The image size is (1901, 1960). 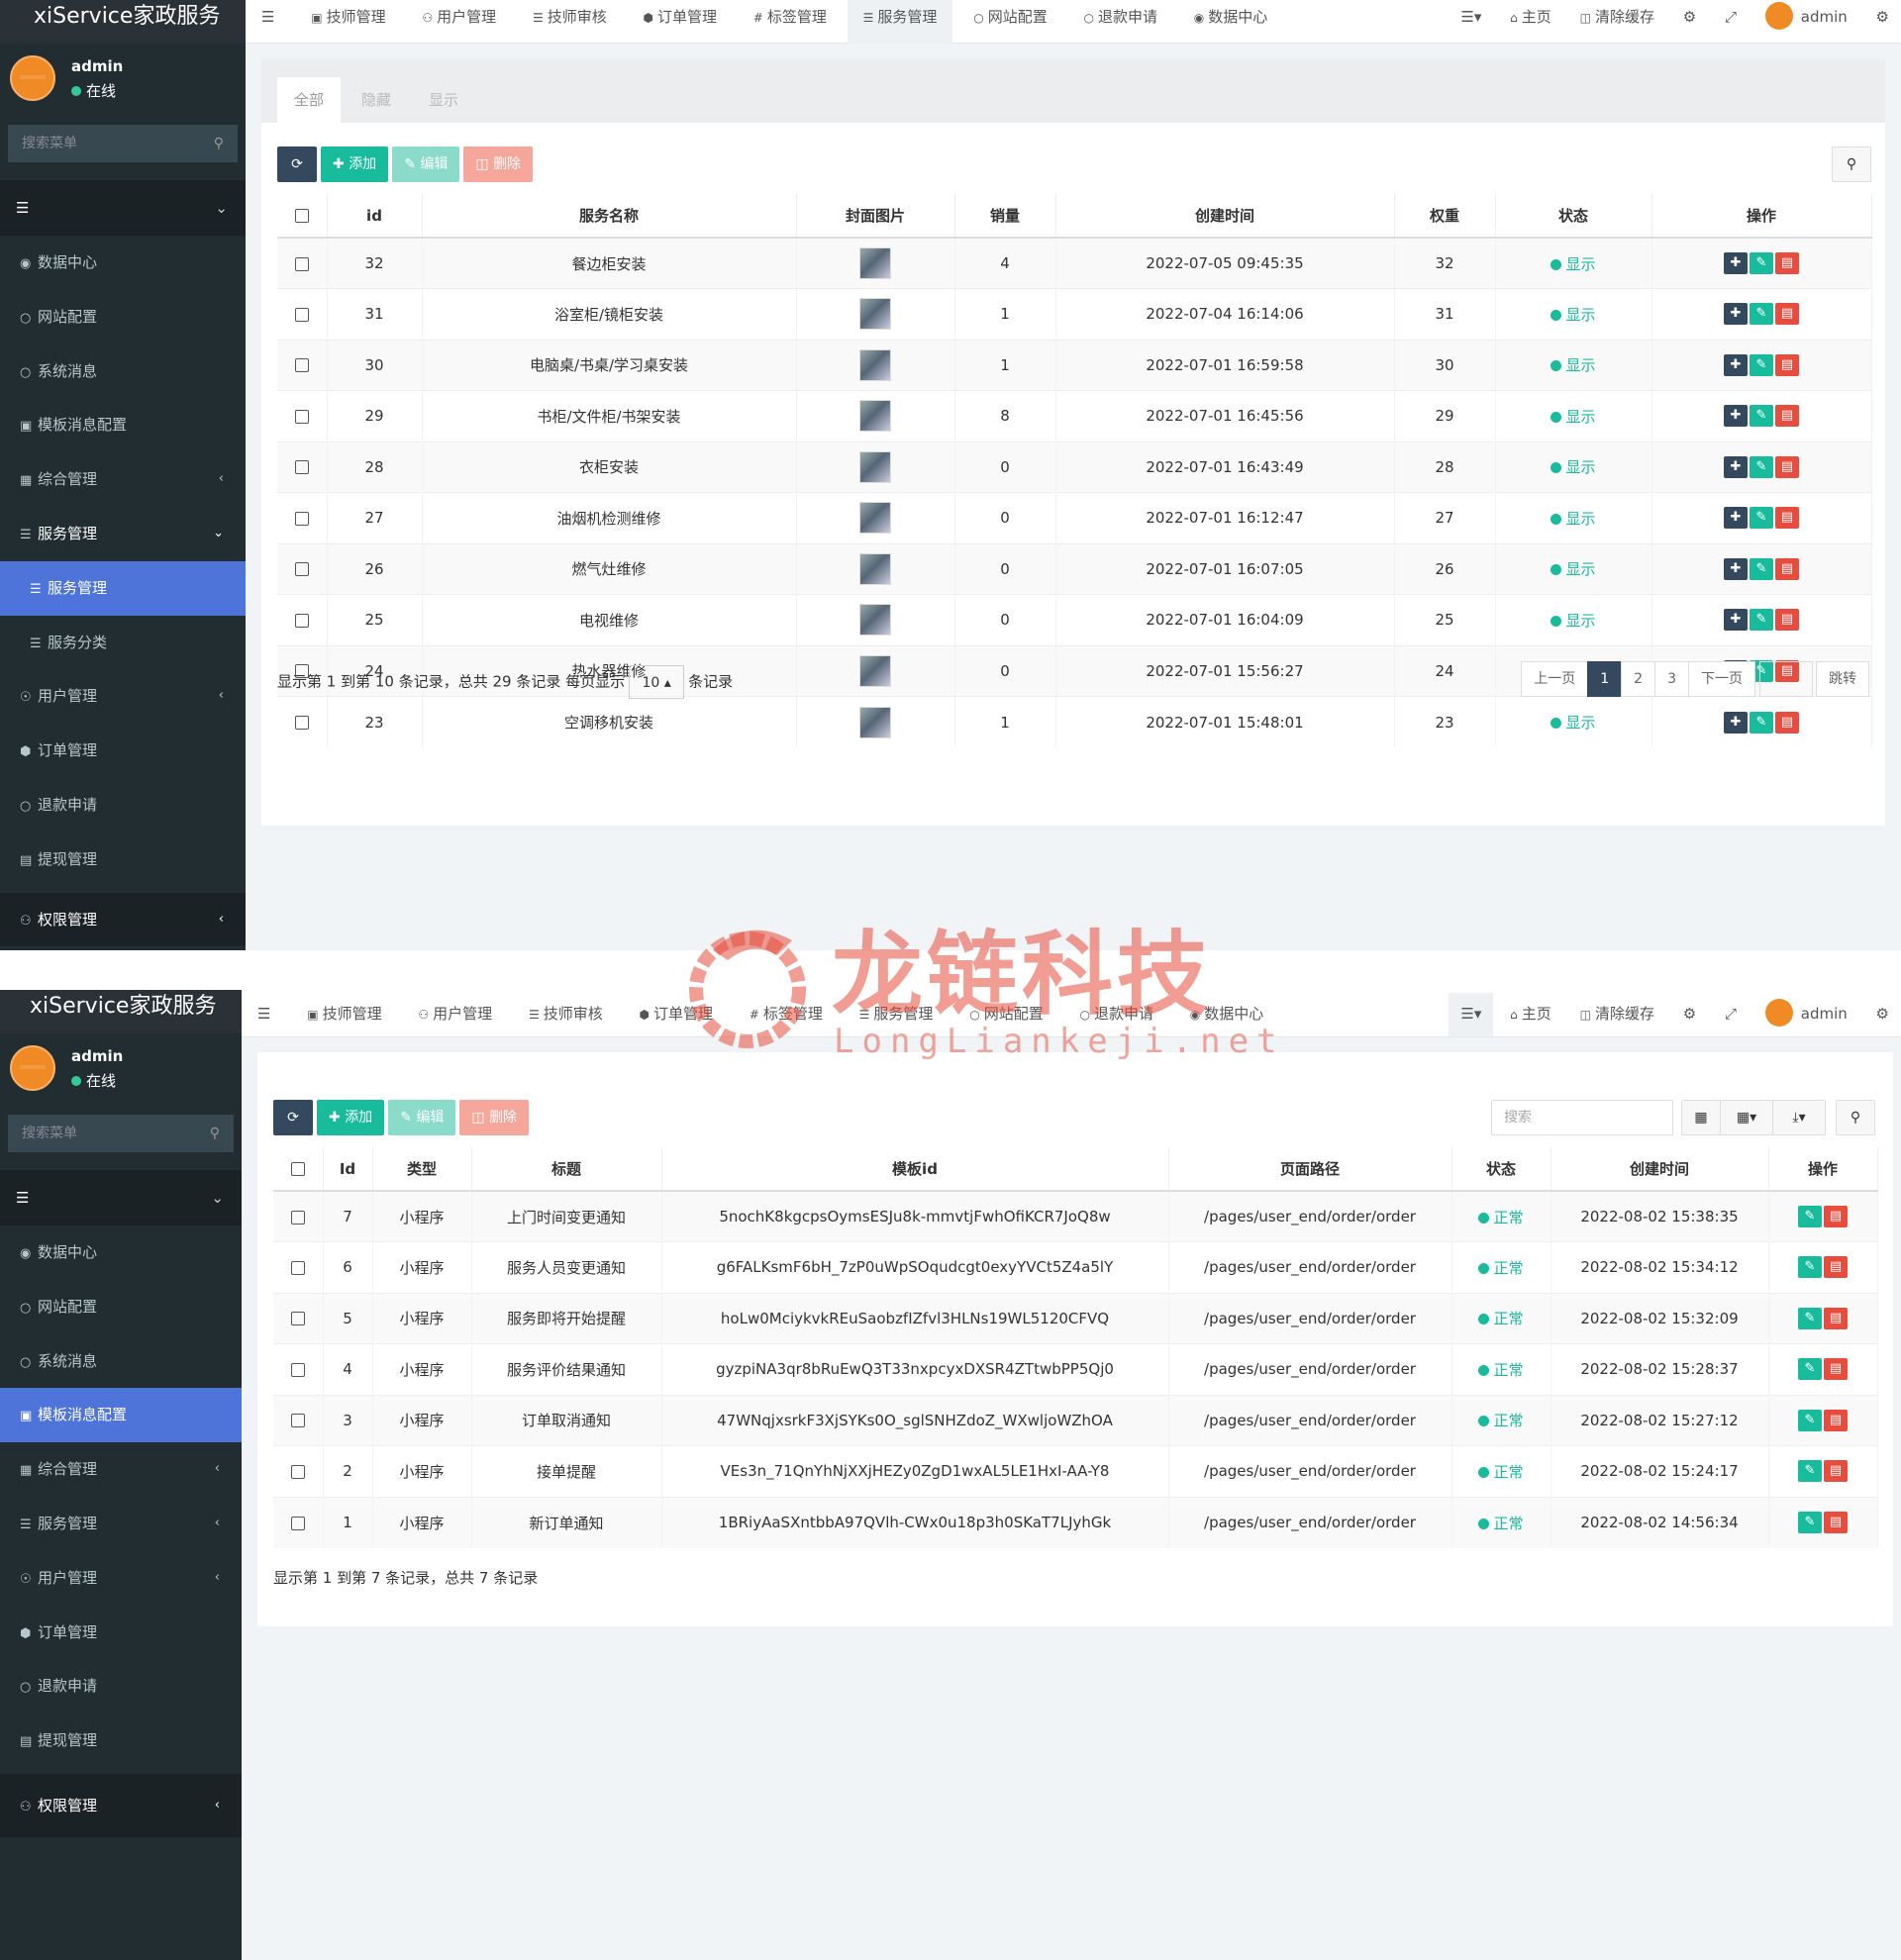 What do you see at coordinates (121, 1578) in the screenshot?
I see `sidebar-item-users: ☉ 用户管理 ‹` at bounding box center [121, 1578].